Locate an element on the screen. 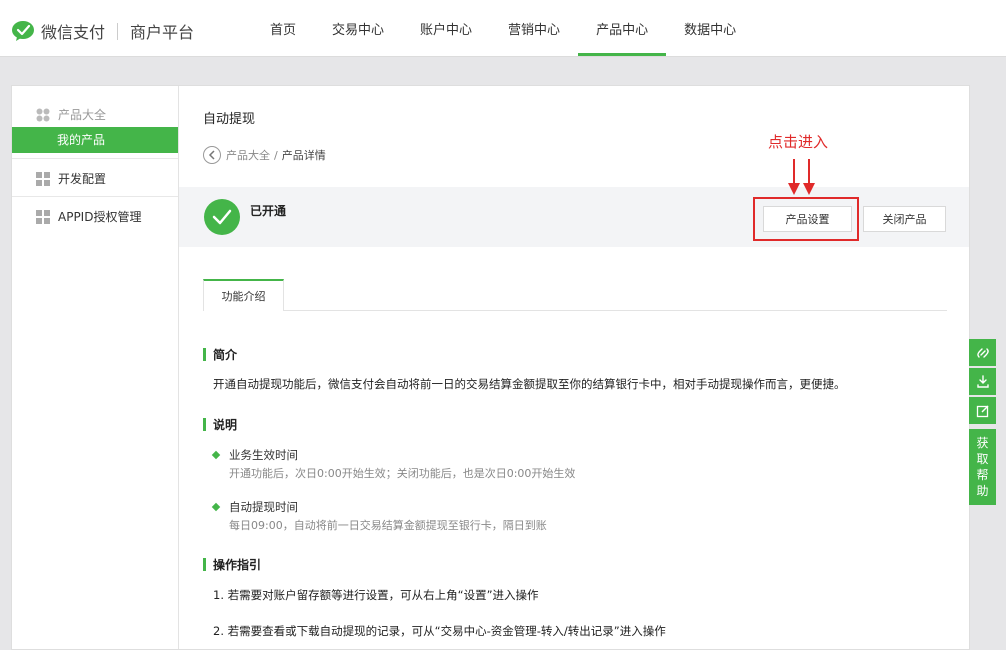  help-link-button is located at coordinates (982, 352).